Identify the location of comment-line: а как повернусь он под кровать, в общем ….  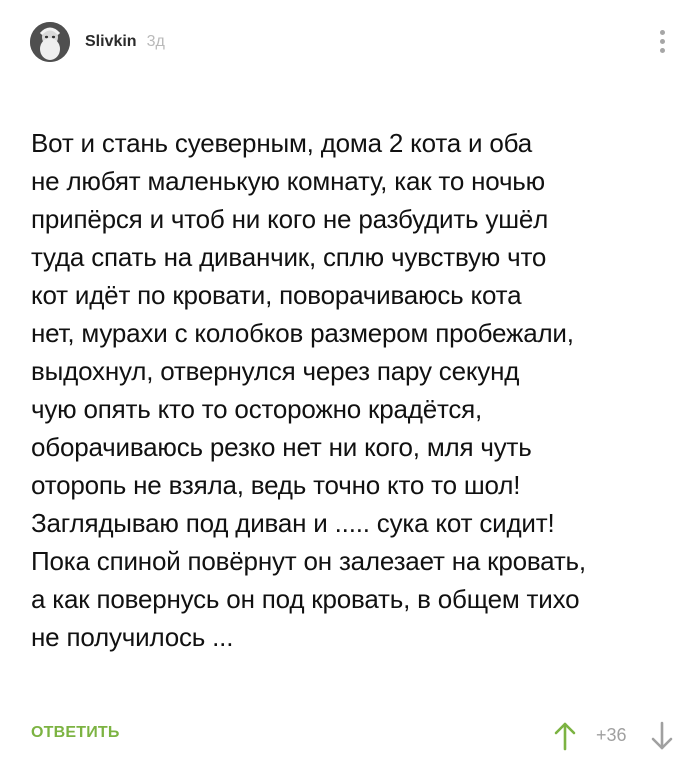
(305, 599).